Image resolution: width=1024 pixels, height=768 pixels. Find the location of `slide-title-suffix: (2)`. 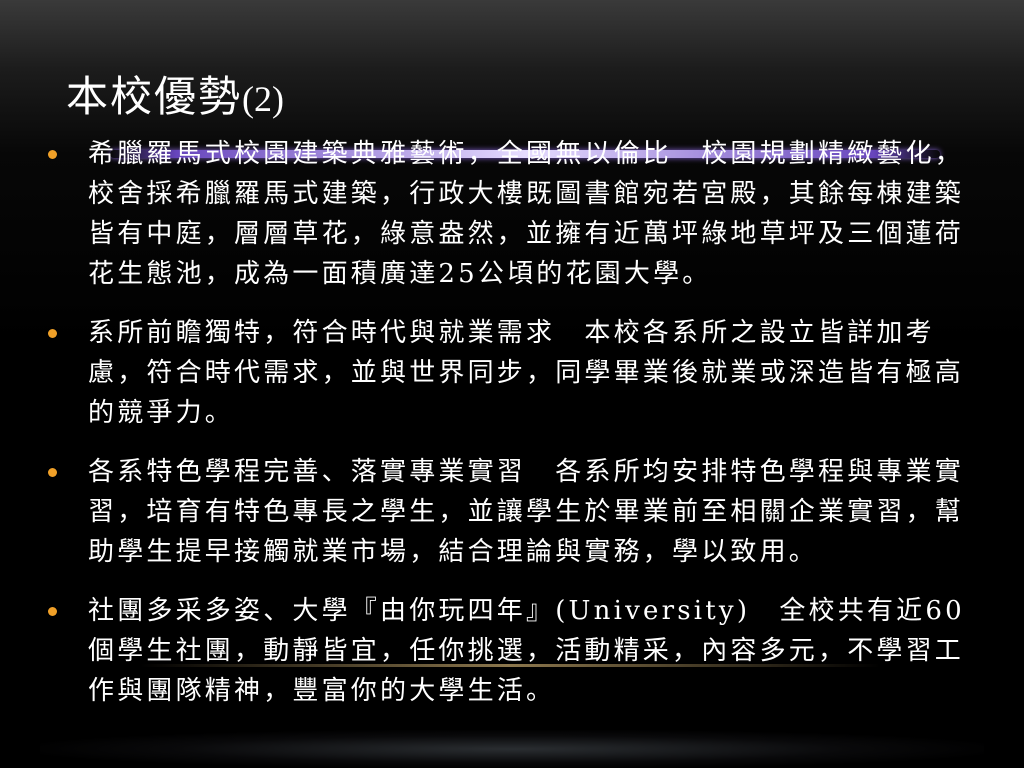

slide-title-suffix: (2) is located at coordinates (263, 99).